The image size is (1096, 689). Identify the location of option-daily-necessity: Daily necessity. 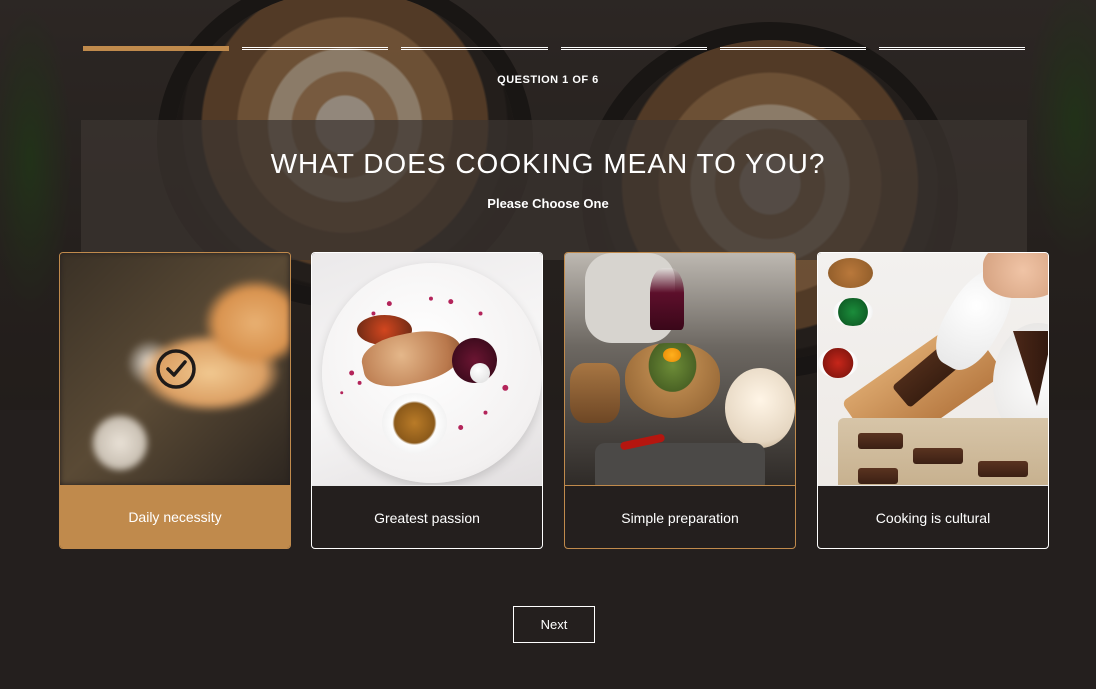
(175, 400).